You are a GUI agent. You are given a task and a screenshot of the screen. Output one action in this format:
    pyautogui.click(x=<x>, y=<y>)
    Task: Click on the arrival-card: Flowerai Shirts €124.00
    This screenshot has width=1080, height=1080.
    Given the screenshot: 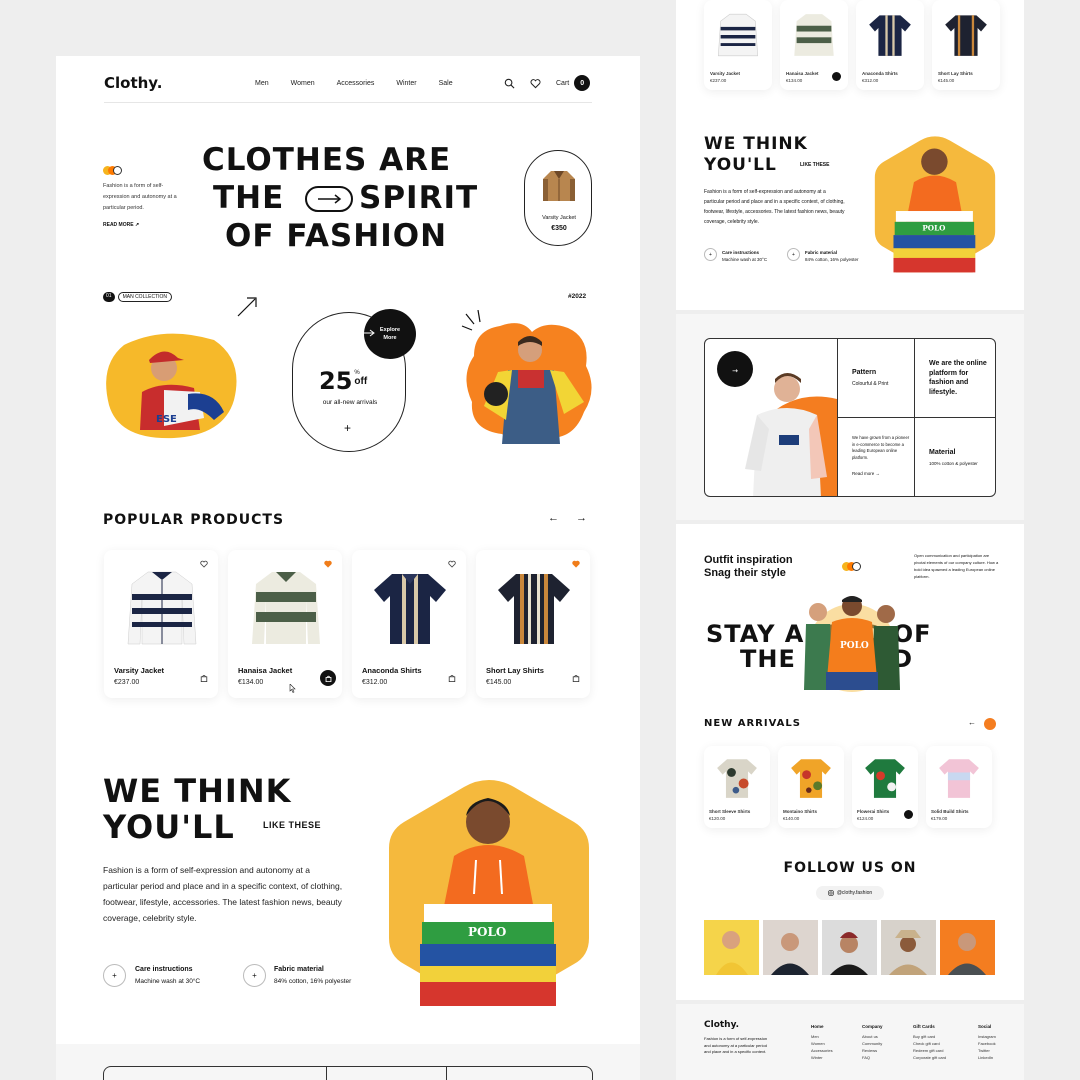 What is the action you would take?
    pyautogui.click(x=885, y=787)
    